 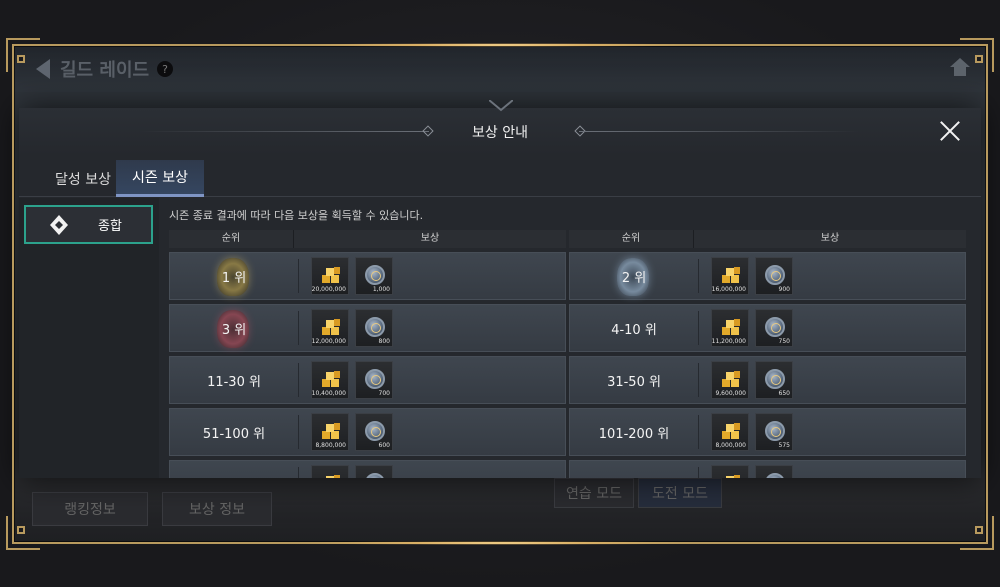 What do you see at coordinates (728, 341) in the screenshot?
I see `gold-quantity: 11,200,000` at bounding box center [728, 341].